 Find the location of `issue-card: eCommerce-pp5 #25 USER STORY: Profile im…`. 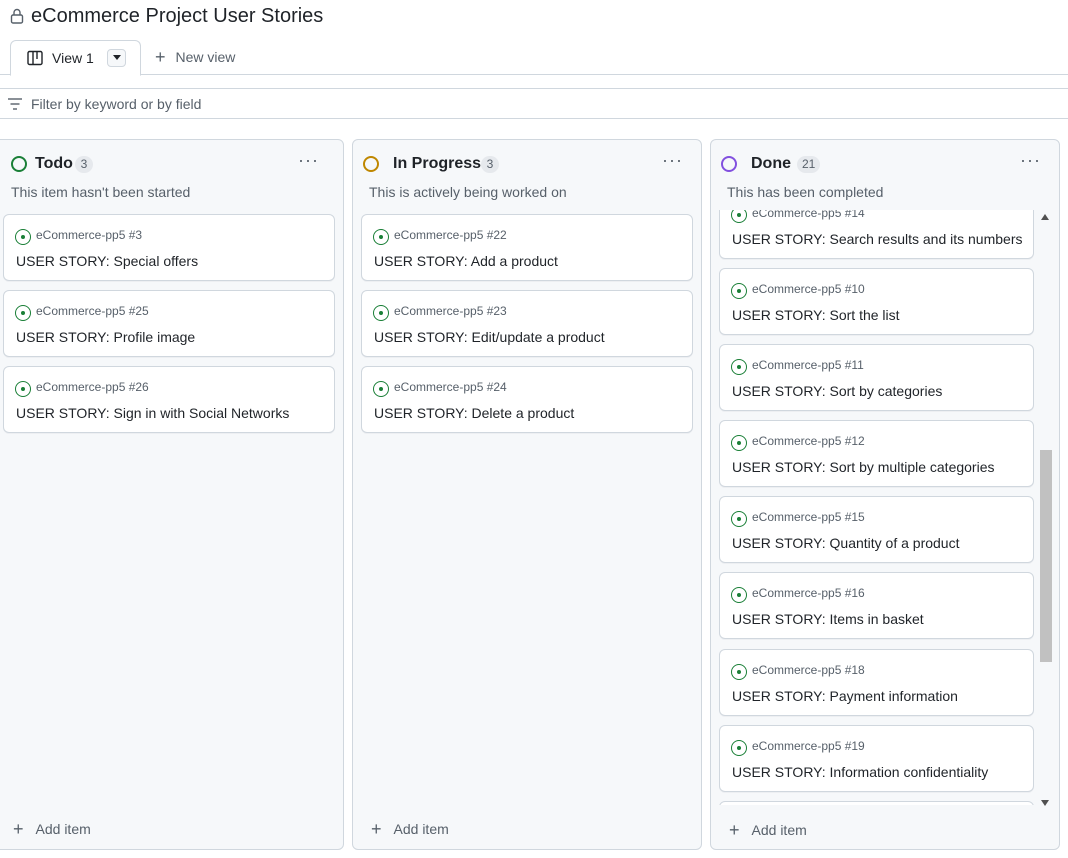

issue-card: eCommerce-pp5 #25 USER STORY: Profile im… is located at coordinates (169, 323).